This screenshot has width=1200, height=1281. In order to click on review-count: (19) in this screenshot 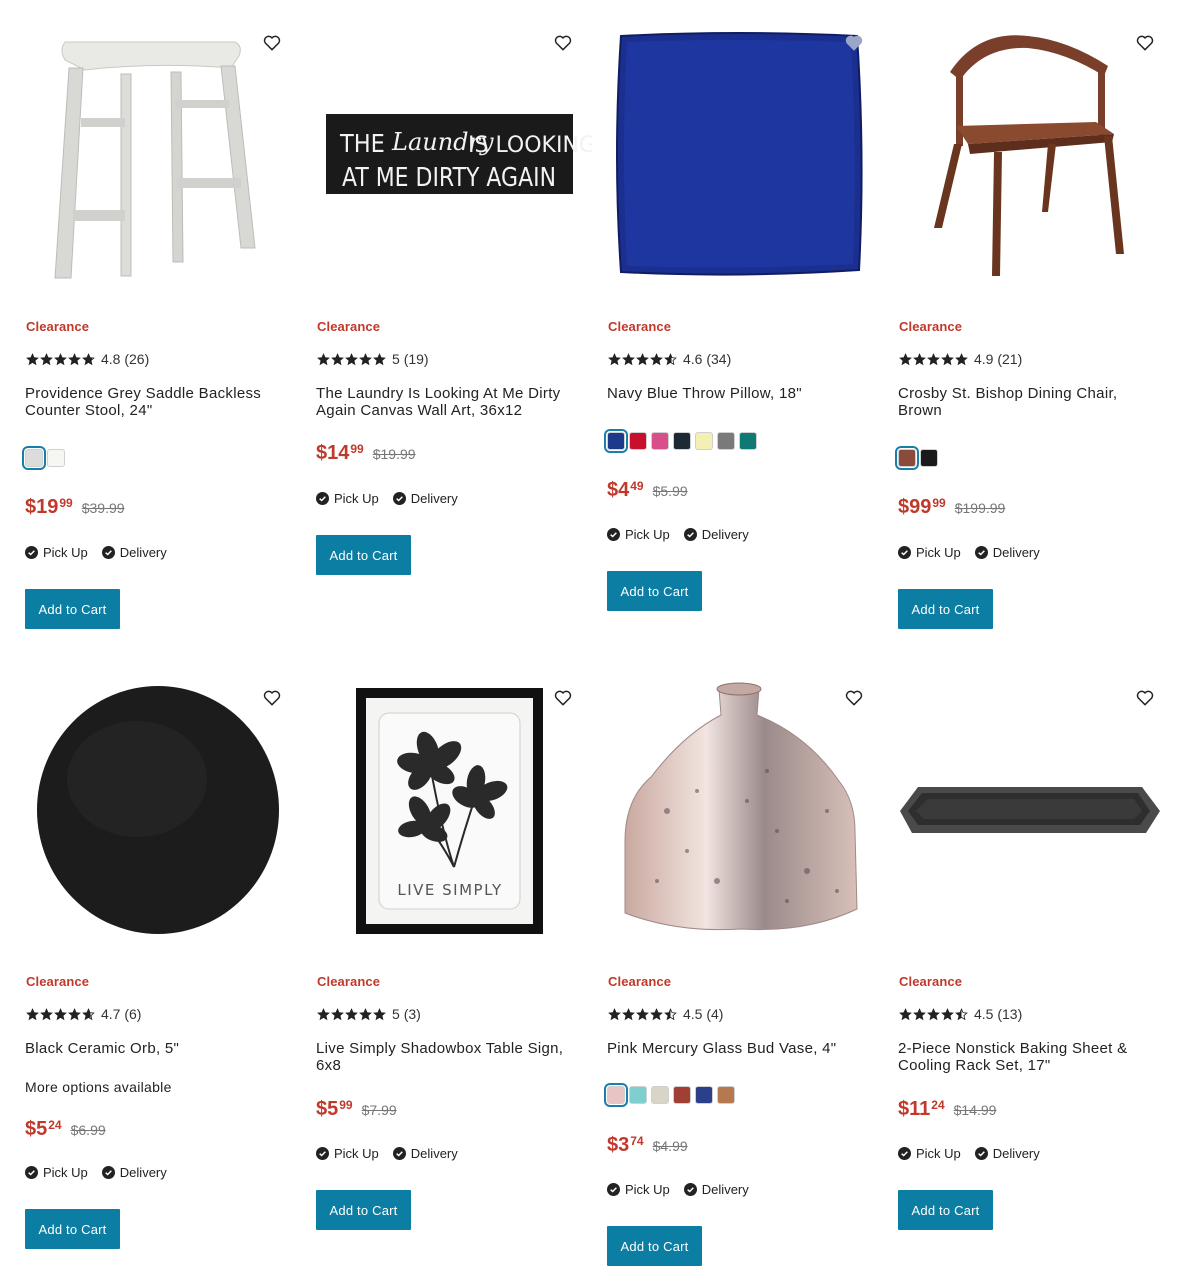, I will do `click(416, 359)`.